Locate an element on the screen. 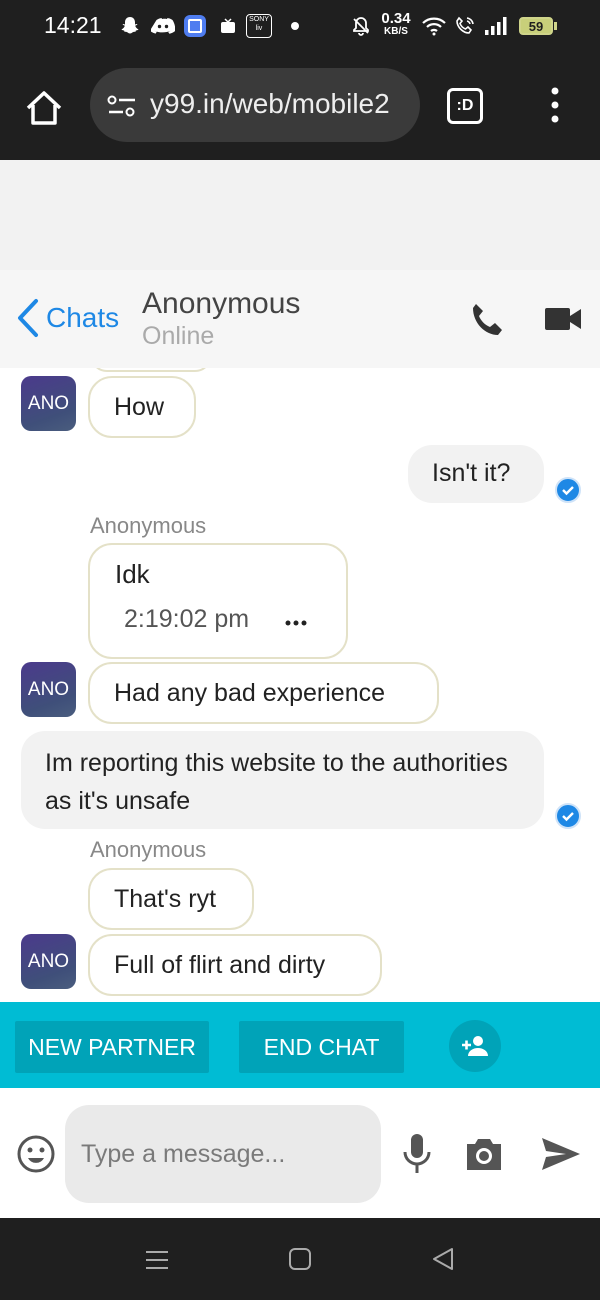 This screenshot has height=1300, width=600. voice-call-icon is located at coordinates (488, 320).